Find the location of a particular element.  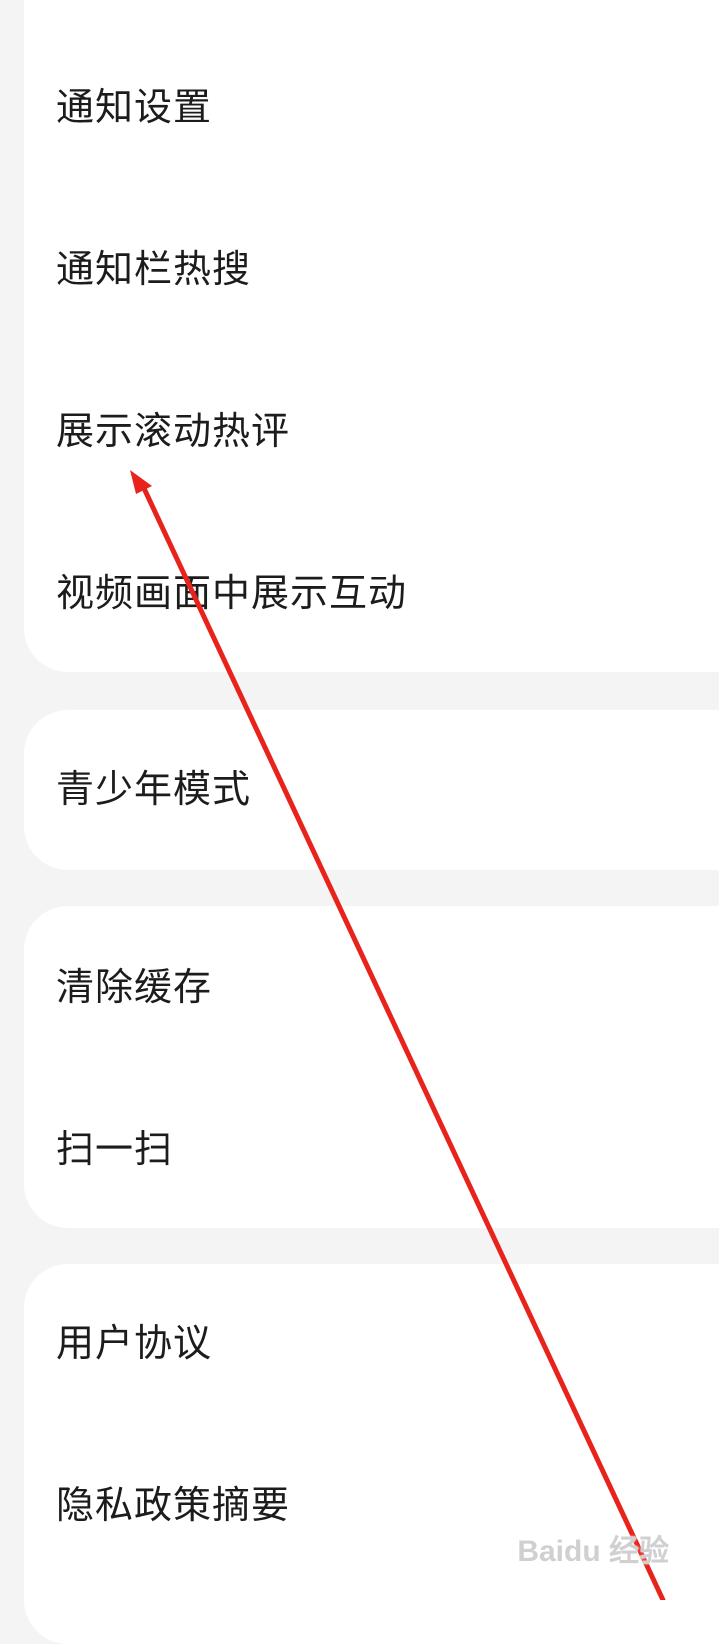

settings-group-youth: 青少年模式 is located at coordinates (371, 790).